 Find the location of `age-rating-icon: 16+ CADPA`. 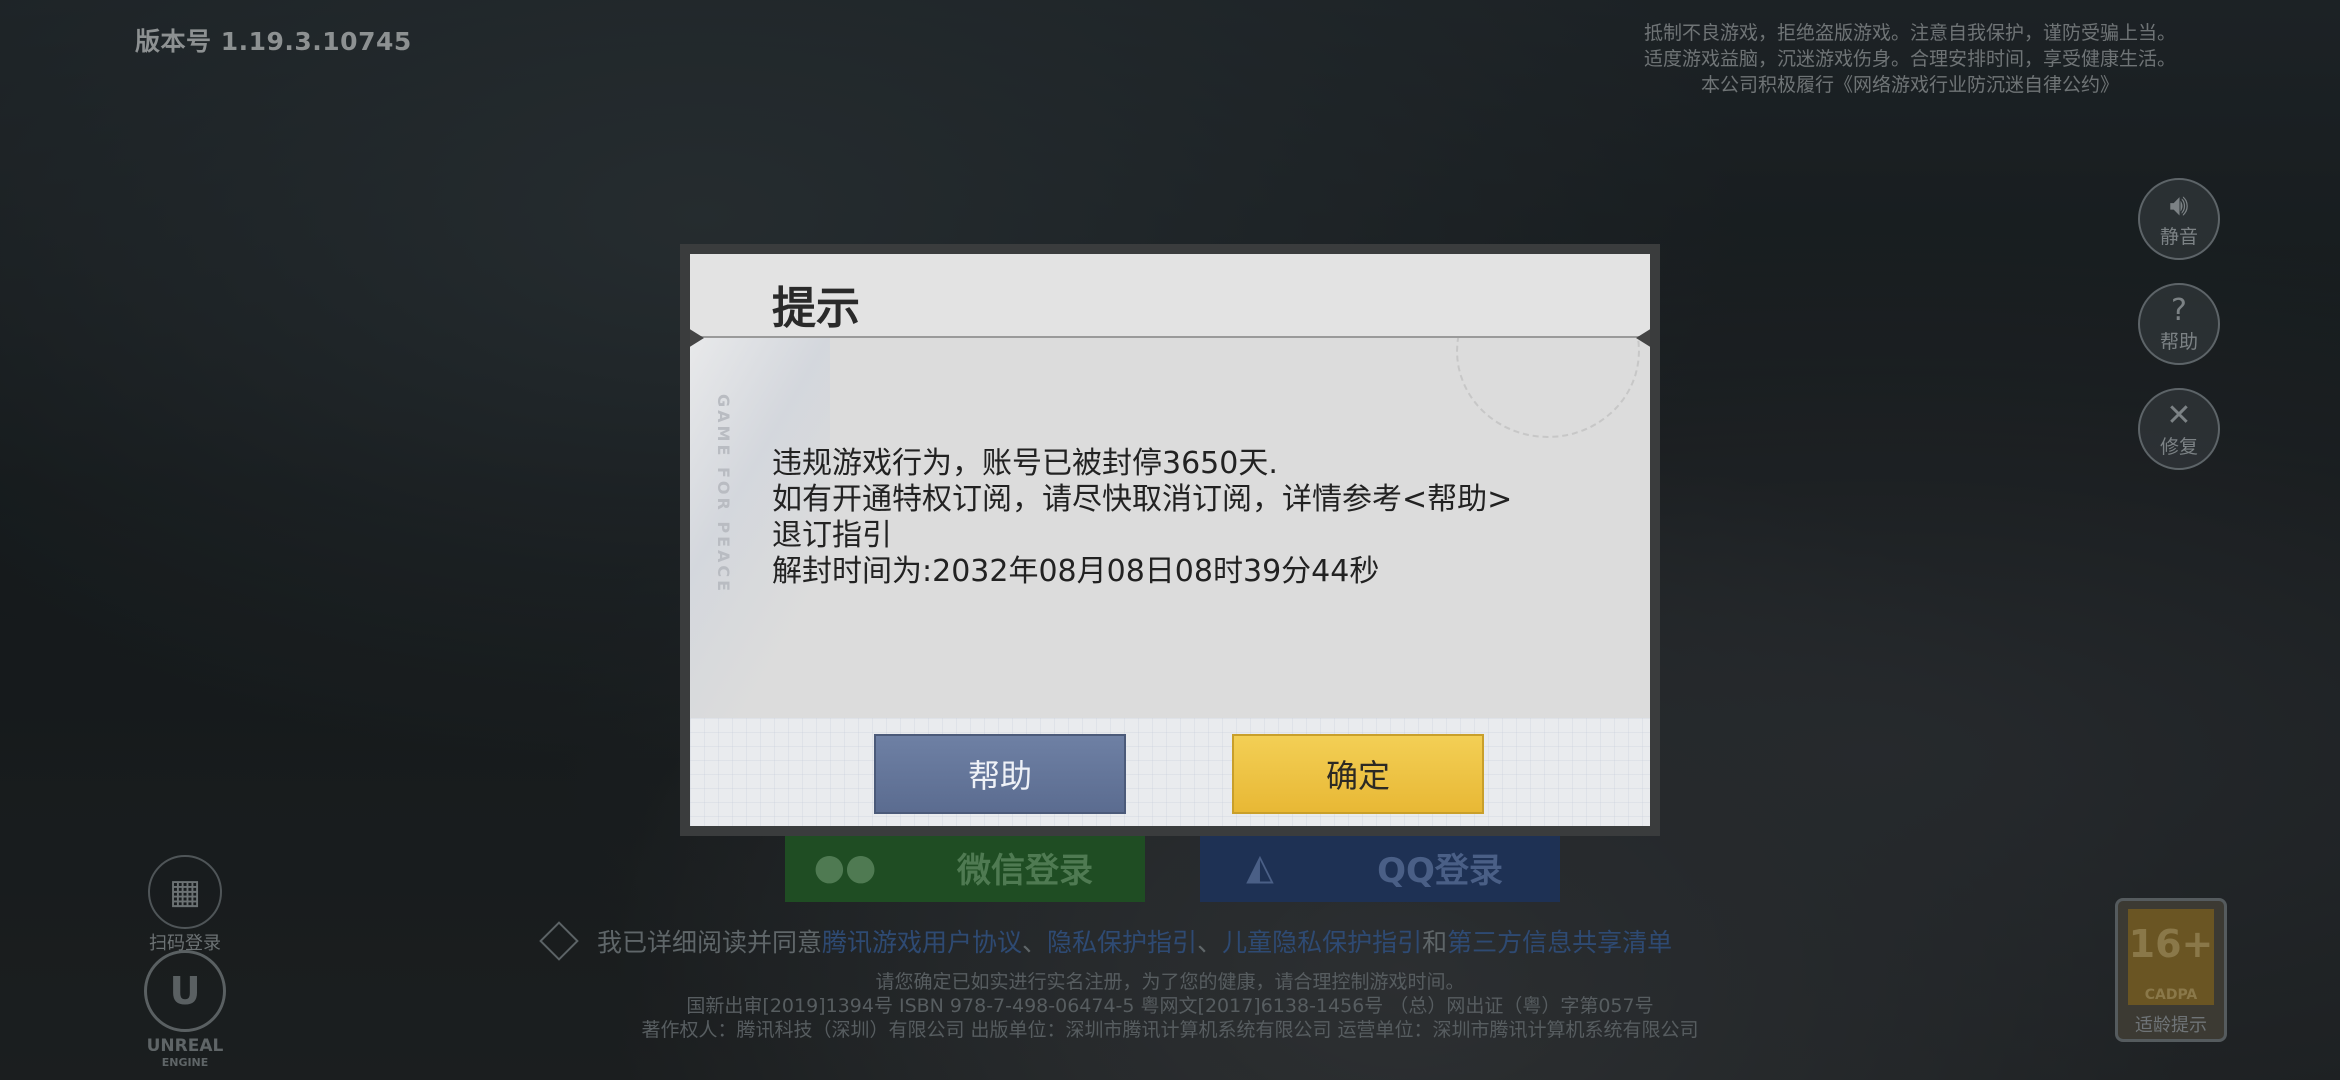

age-rating-icon: 16+ CADPA is located at coordinates (2171, 957).